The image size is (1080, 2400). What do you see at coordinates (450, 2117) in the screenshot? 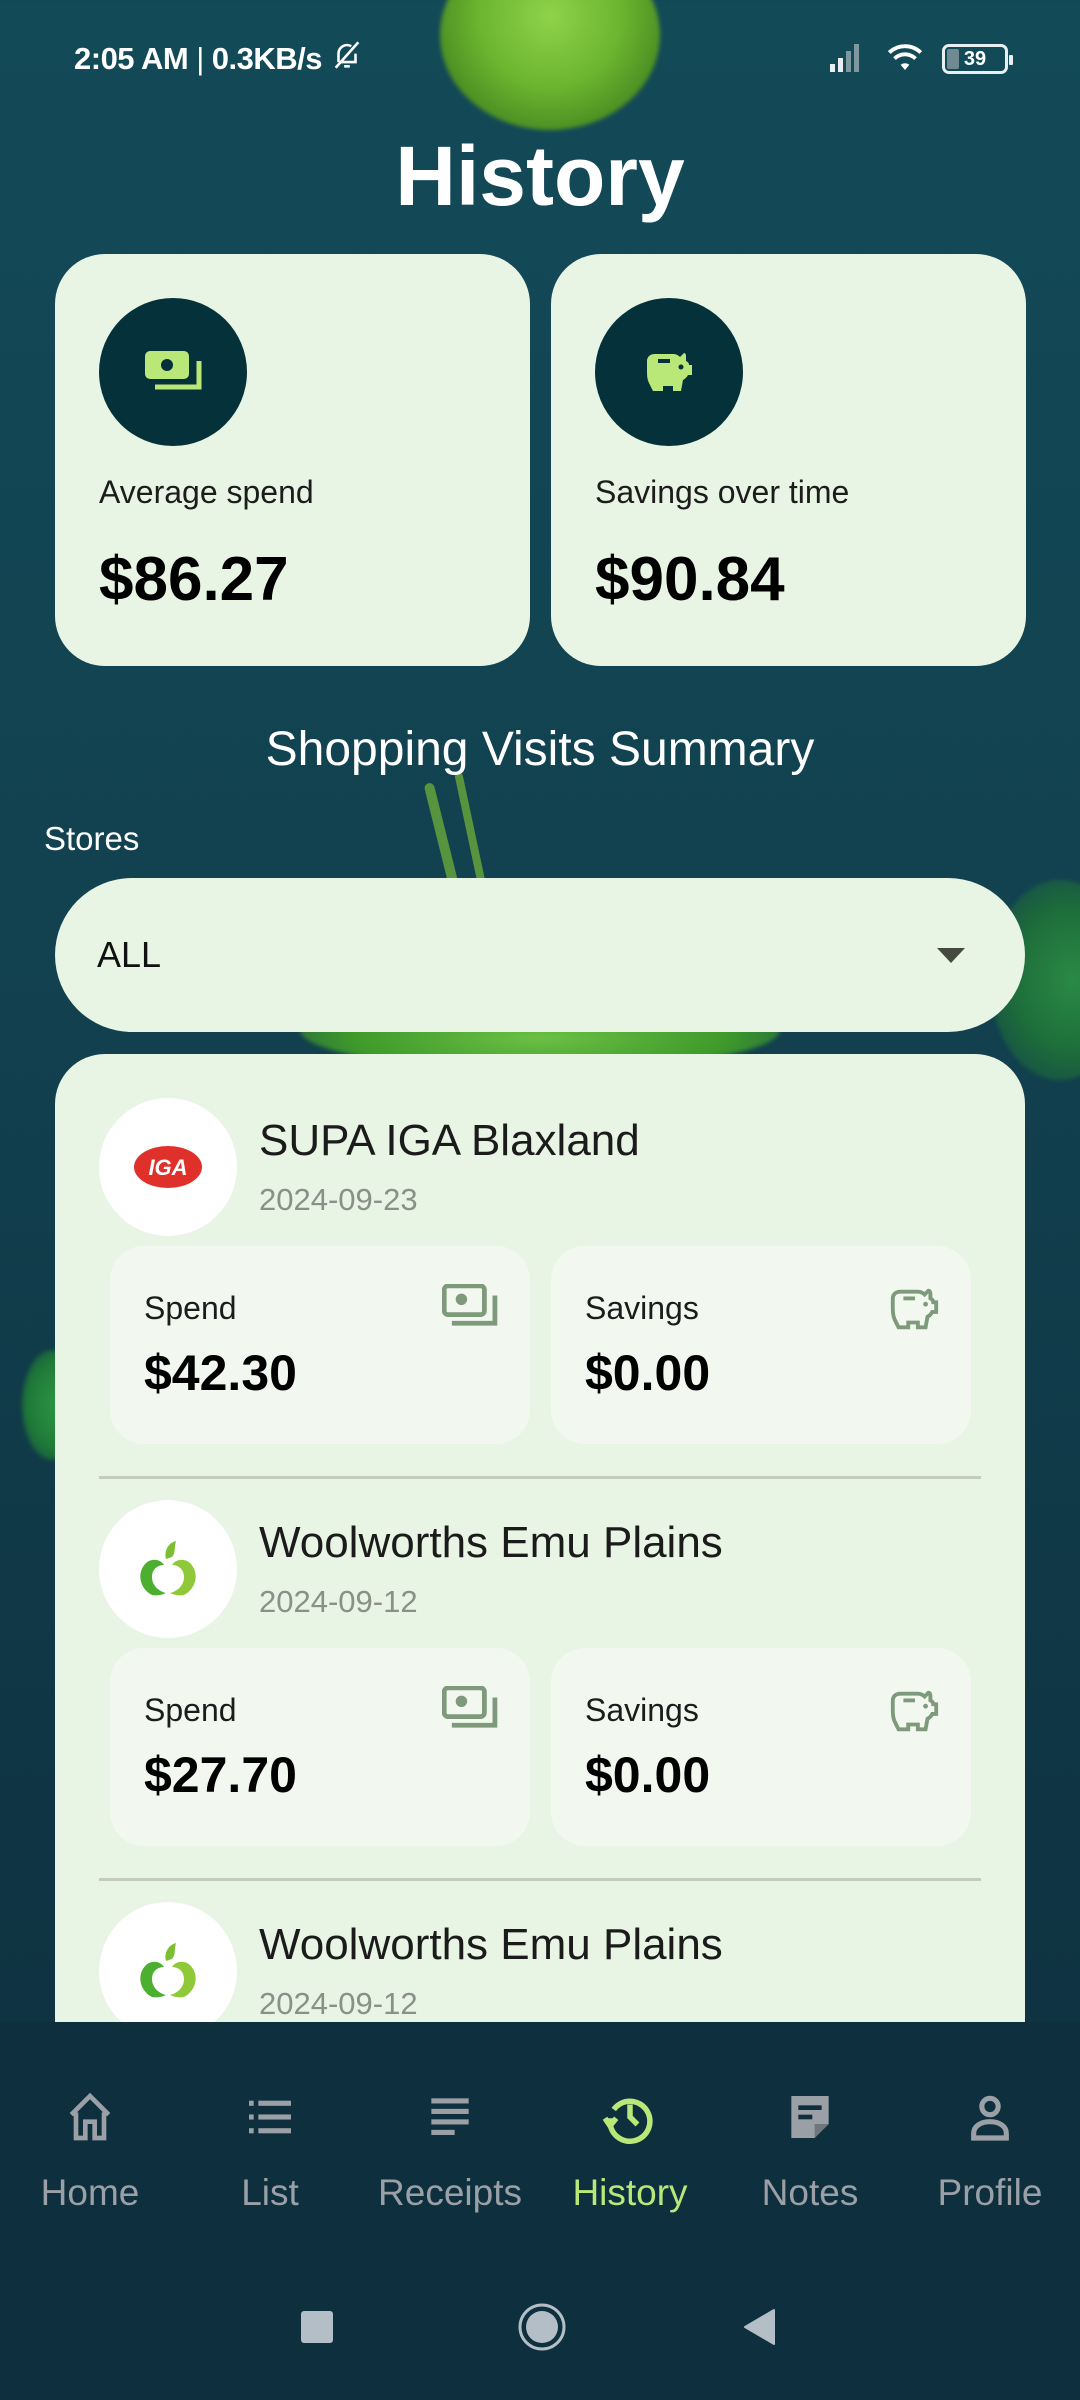
I see `receipts-icon` at bounding box center [450, 2117].